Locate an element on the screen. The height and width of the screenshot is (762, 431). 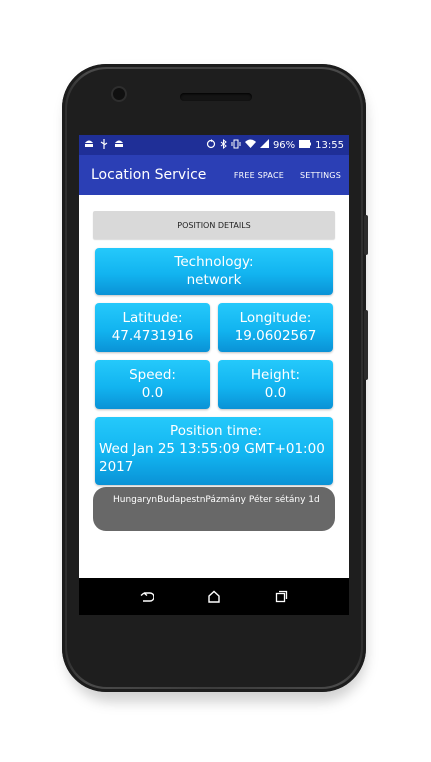
height-label: Height: is located at coordinates (275, 375).